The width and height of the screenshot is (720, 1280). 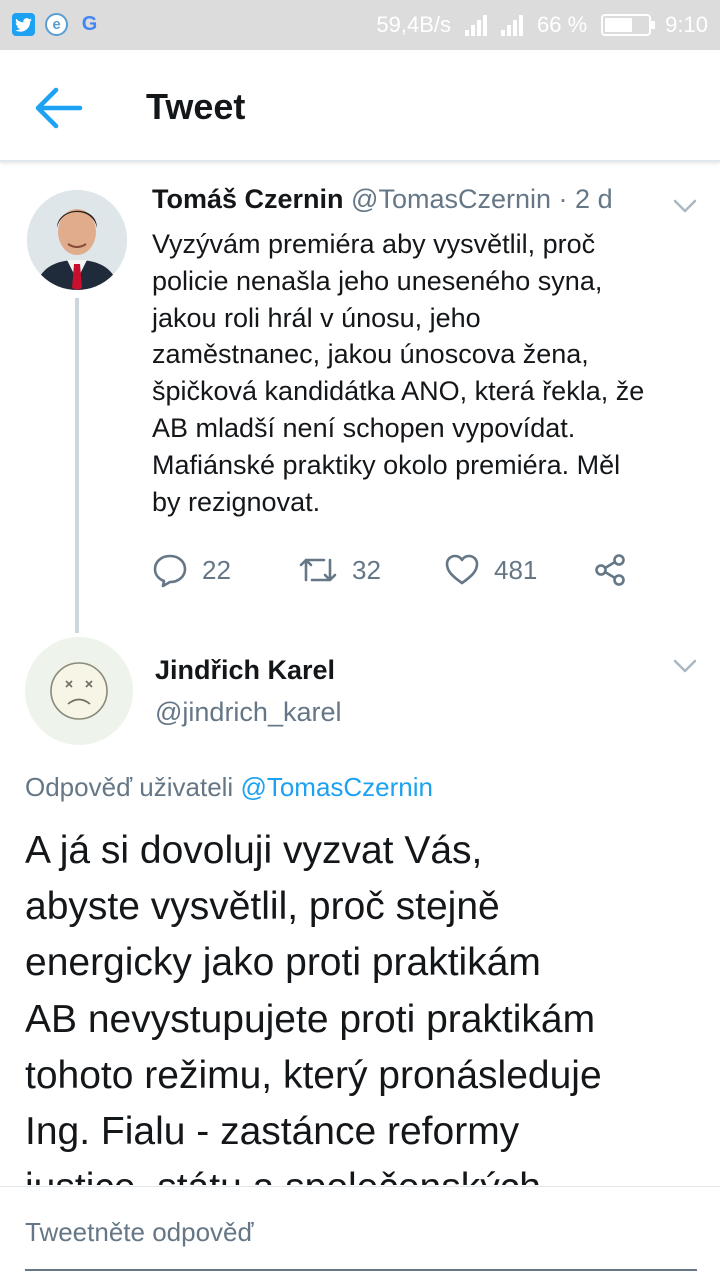 What do you see at coordinates (272, 1132) in the screenshot?
I see `reply-text-line: Ing. Fialu - zastánce reformy` at bounding box center [272, 1132].